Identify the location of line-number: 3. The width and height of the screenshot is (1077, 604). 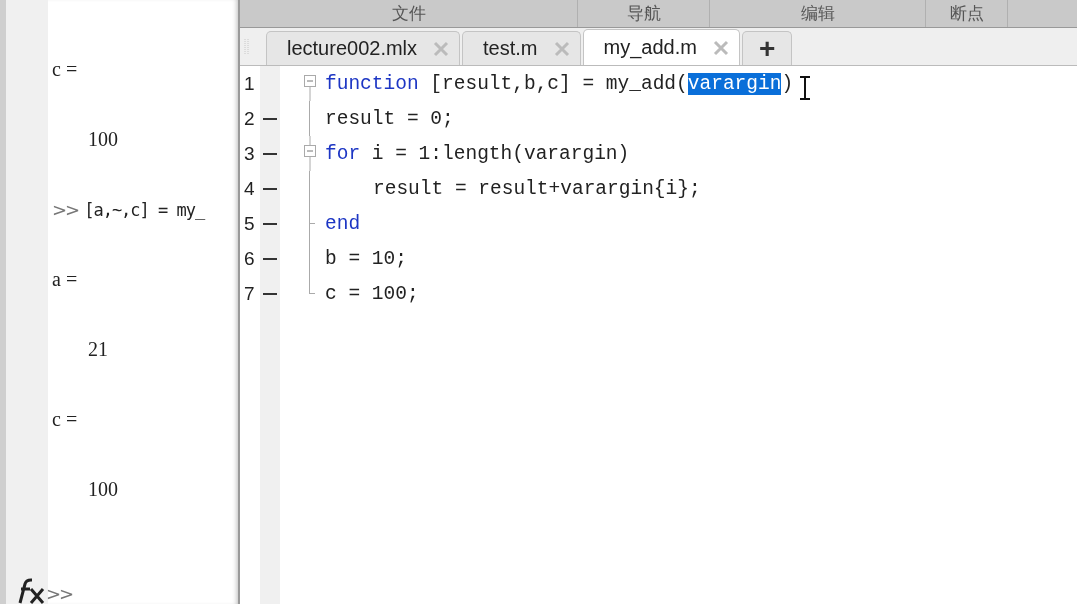
(249, 153).